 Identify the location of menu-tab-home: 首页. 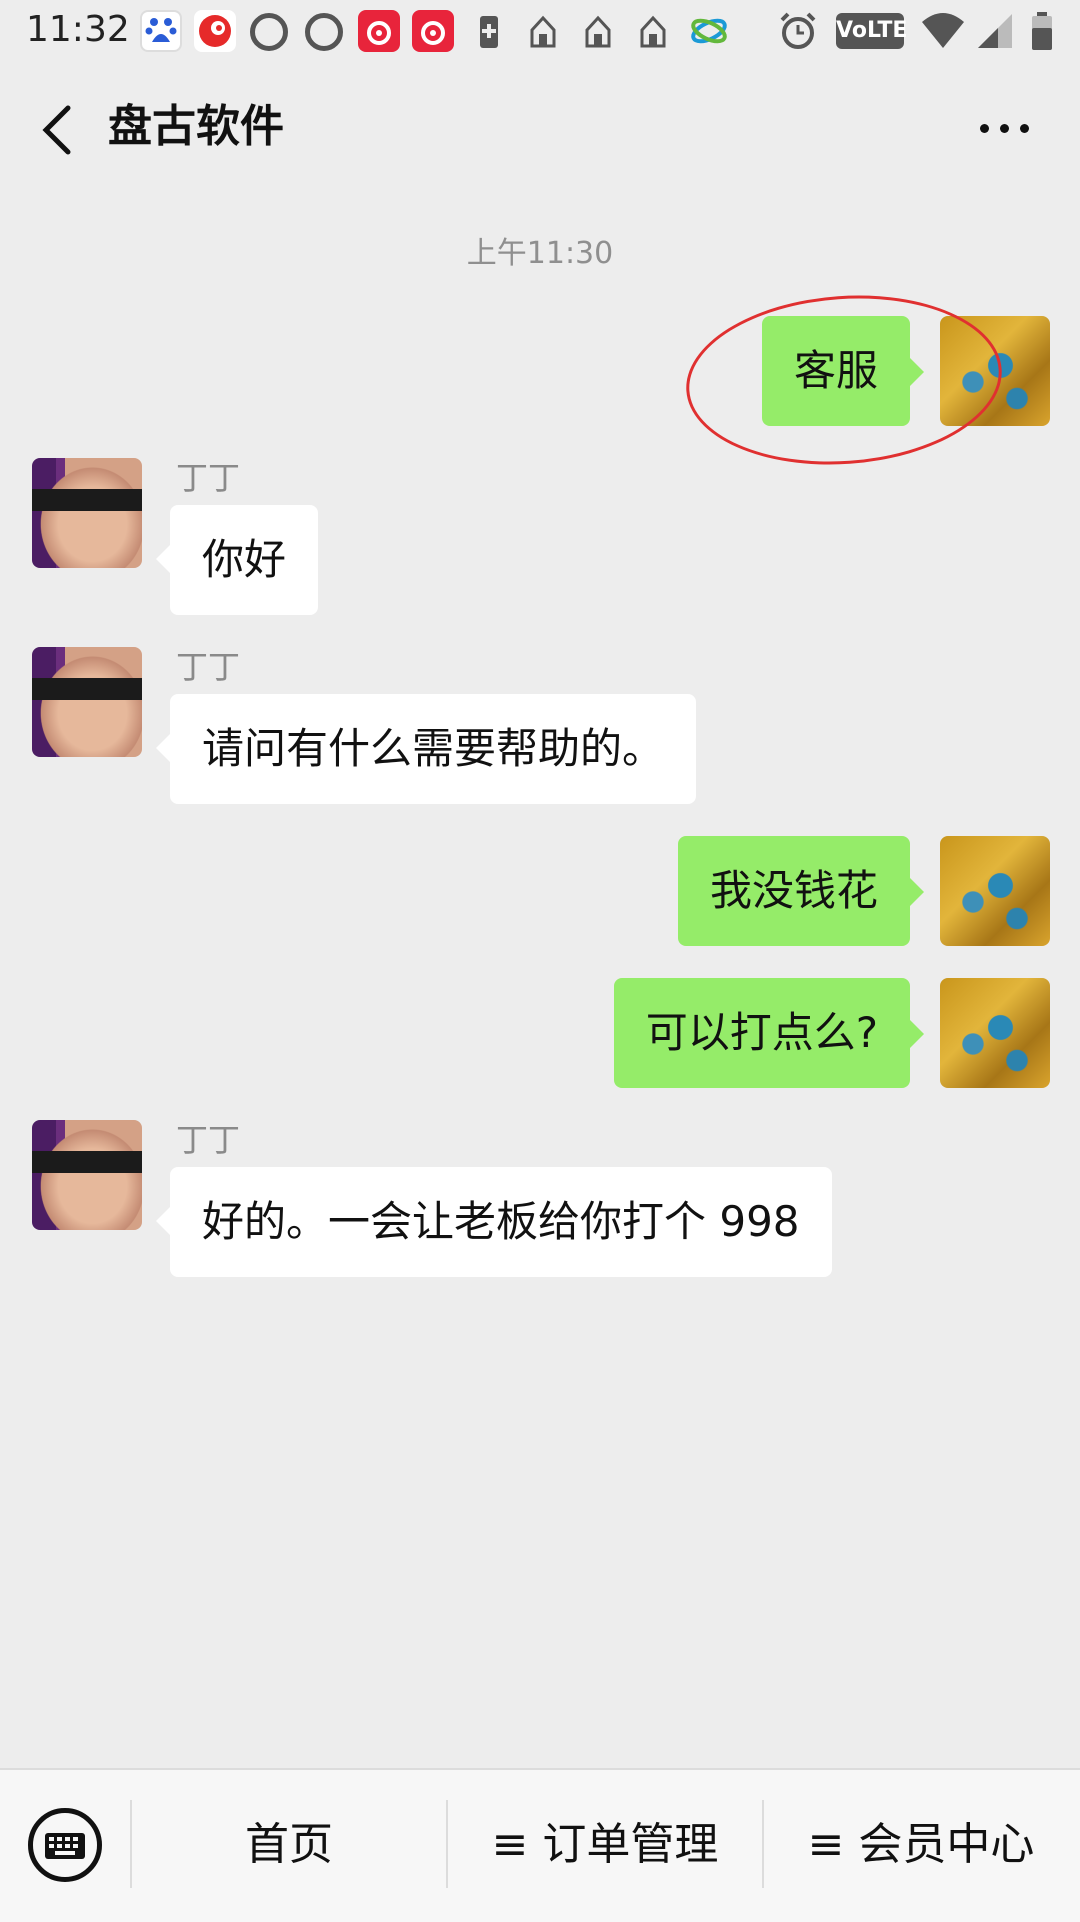
(289, 1845).